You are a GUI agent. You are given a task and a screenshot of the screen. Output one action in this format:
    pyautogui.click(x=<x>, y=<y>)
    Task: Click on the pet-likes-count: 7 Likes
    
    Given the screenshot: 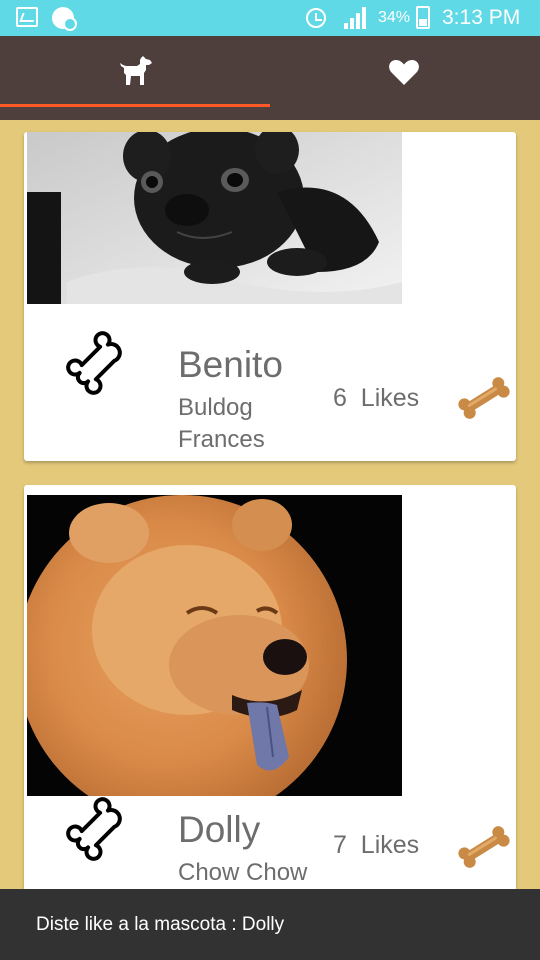 What is the action you would take?
    pyautogui.click(x=376, y=845)
    